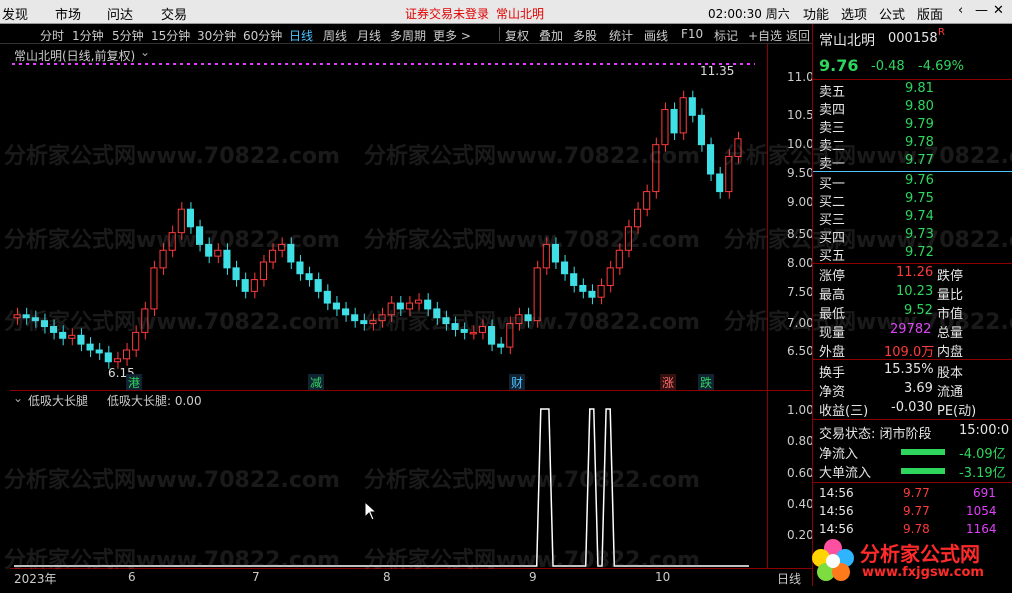 This screenshot has width=1012, height=593. Describe the element at coordinates (854, 13) in the screenshot. I see `menu-options: 选项` at that location.